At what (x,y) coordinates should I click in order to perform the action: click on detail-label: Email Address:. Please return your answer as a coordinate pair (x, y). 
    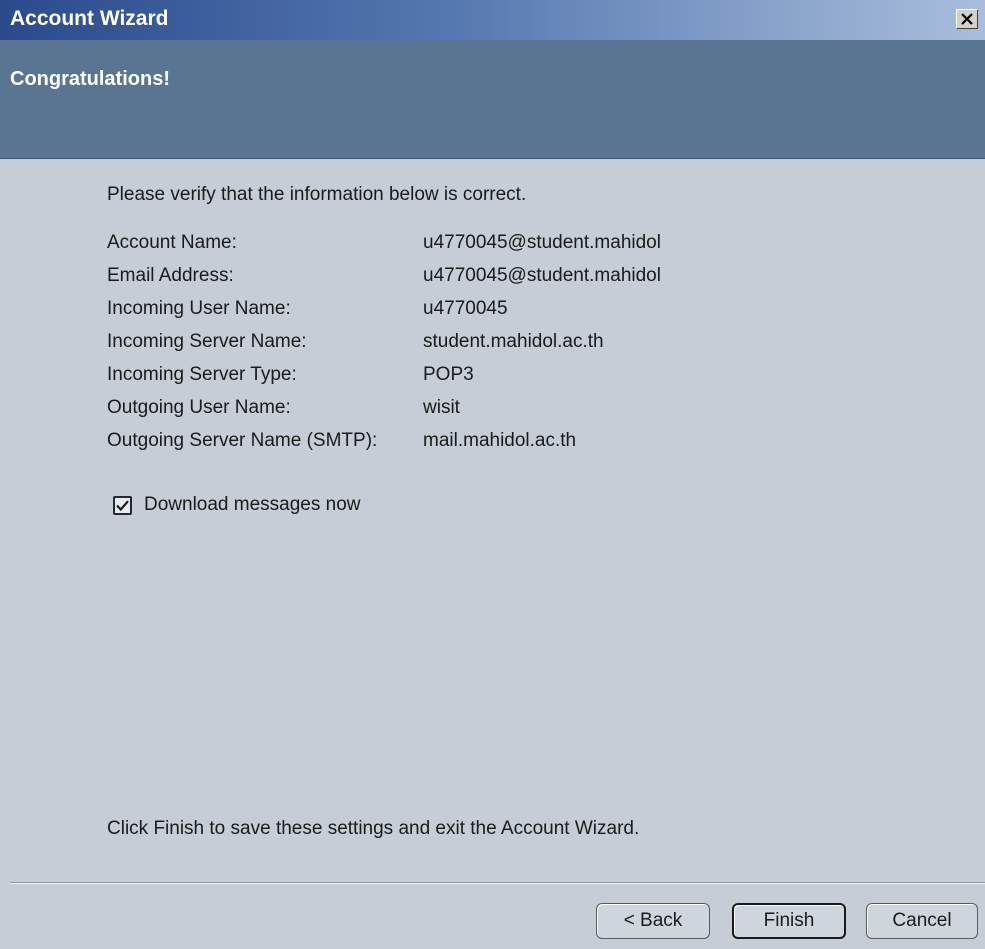
    Looking at the image, I should click on (170, 275).